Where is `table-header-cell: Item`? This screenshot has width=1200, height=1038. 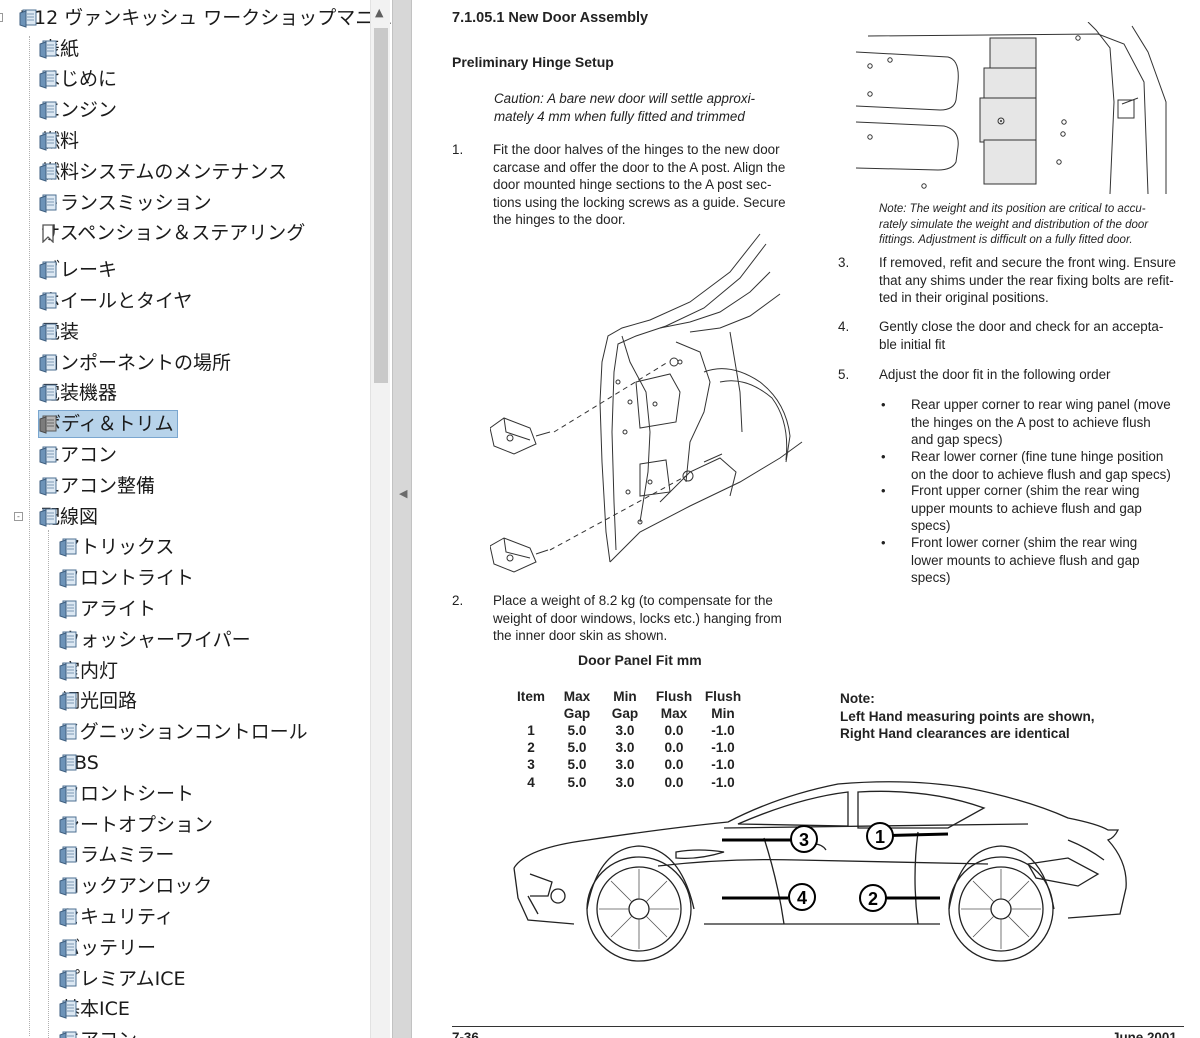
table-header-cell: Item is located at coordinates (531, 696).